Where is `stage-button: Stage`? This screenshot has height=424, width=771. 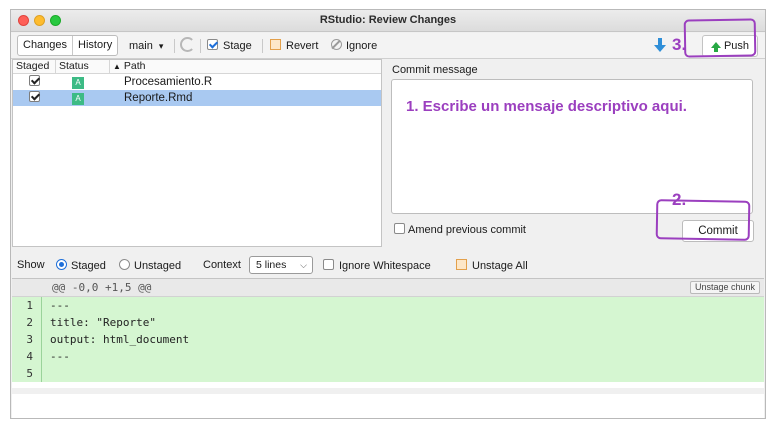
stage-button: Stage is located at coordinates (229, 46).